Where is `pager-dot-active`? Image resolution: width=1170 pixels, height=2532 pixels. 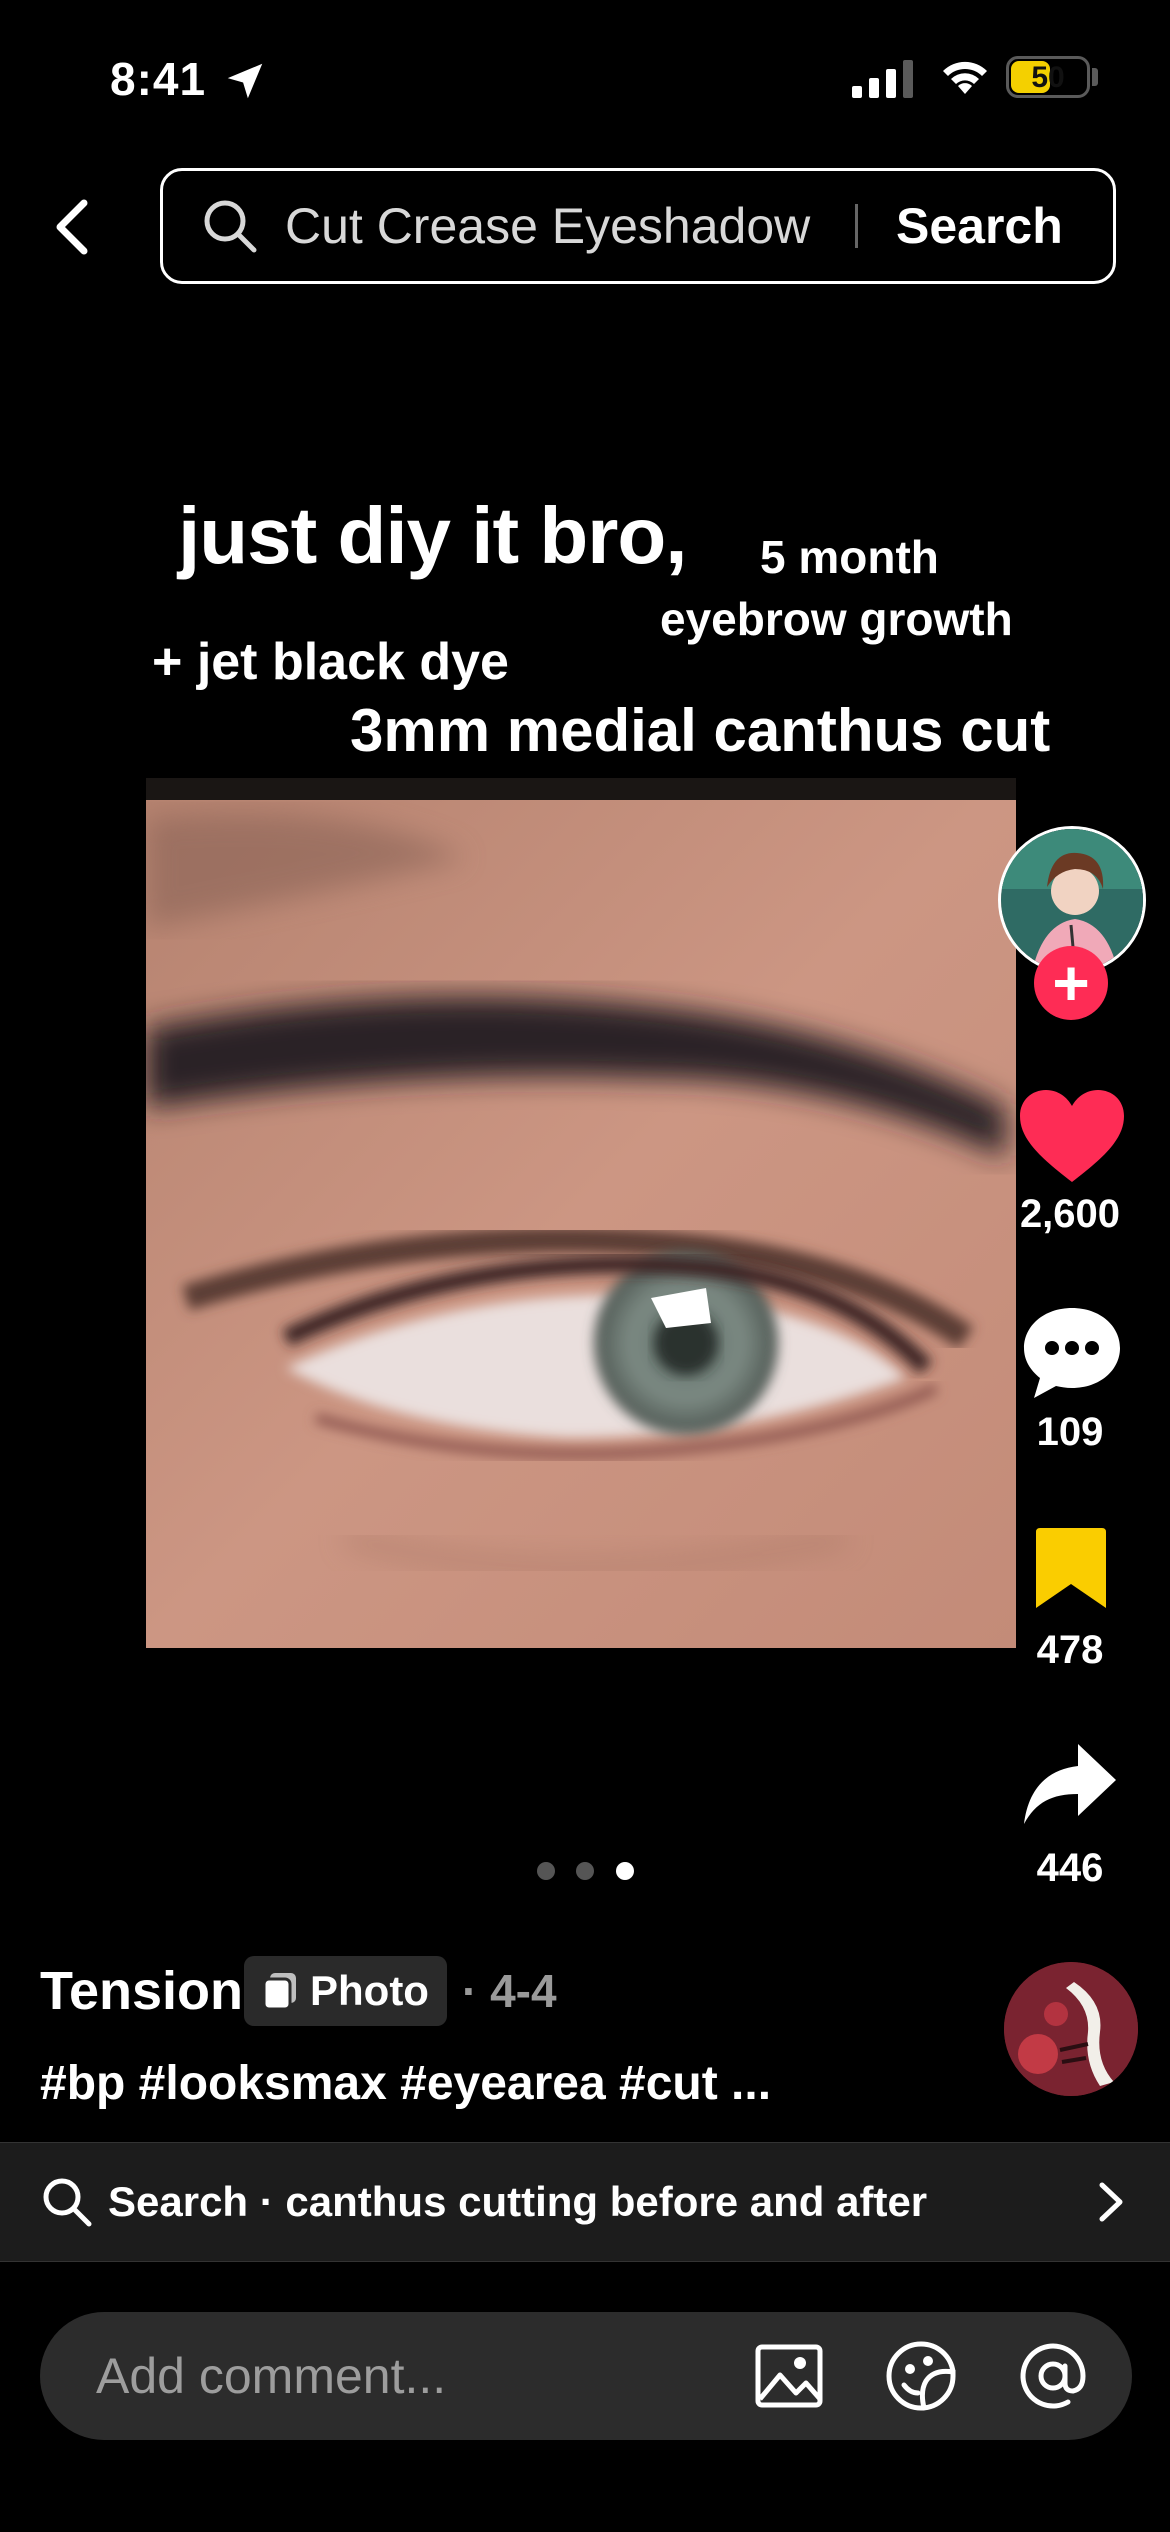 pager-dot-active is located at coordinates (625, 1871).